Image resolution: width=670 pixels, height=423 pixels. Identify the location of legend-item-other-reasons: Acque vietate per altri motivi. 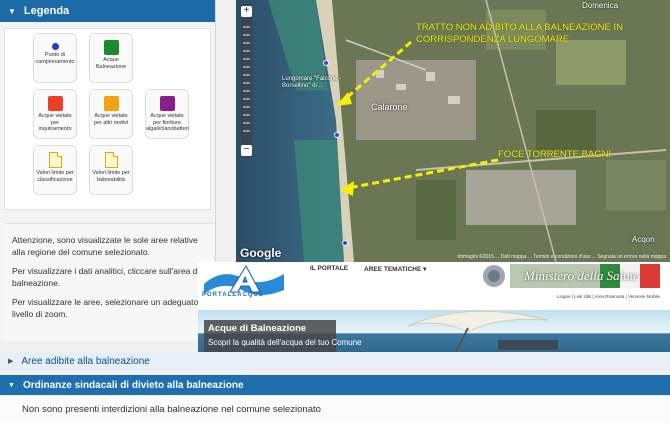
(111, 114).